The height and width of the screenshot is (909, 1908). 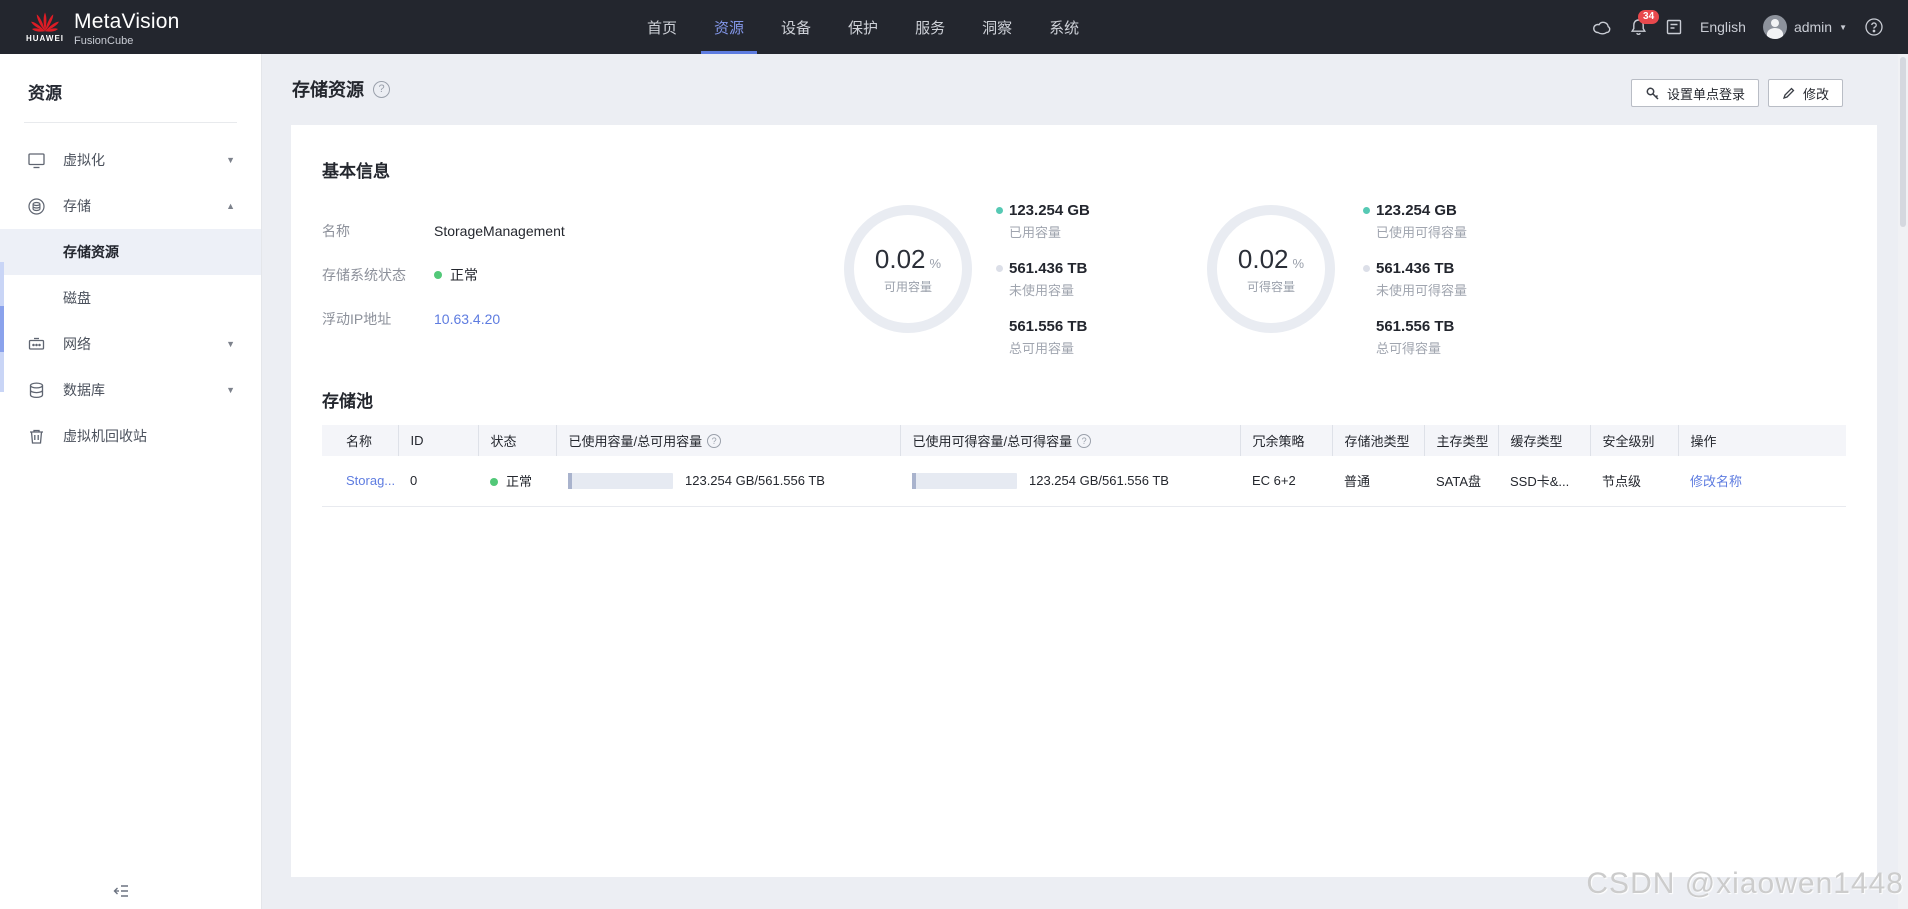 What do you see at coordinates (443, 275) in the screenshot?
I see `field-system-status: 存储系统状态 正常` at bounding box center [443, 275].